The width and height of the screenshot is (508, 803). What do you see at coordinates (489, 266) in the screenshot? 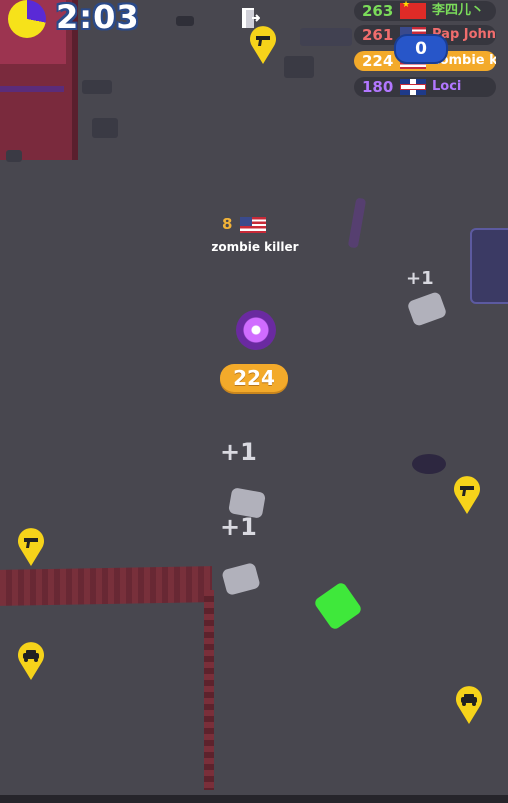
I see `parked-car` at bounding box center [489, 266].